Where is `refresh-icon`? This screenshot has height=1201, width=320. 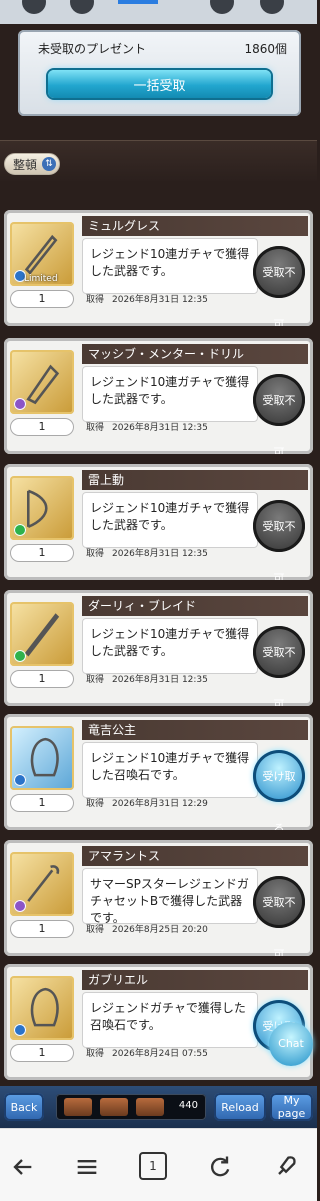
refresh-icon is located at coordinates (220, 1167).